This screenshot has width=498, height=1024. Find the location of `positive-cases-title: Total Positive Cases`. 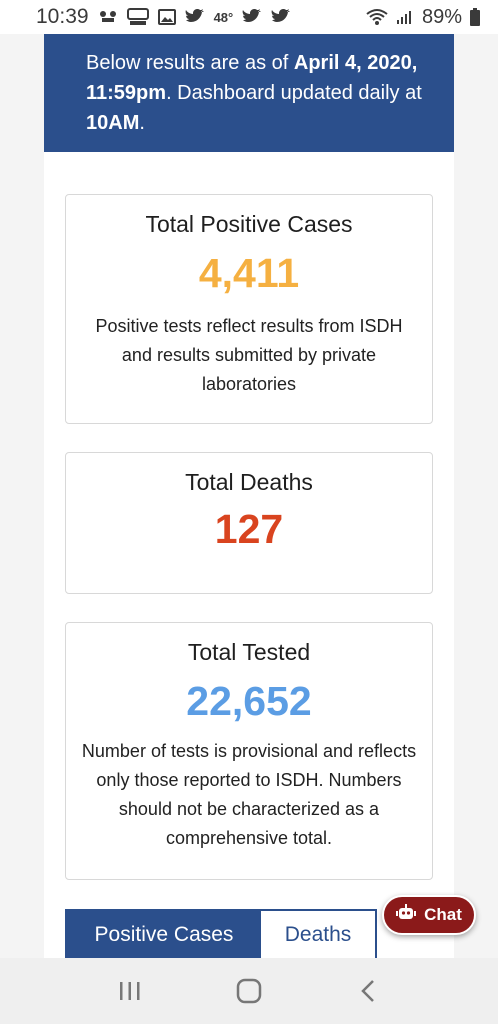

positive-cases-title: Total Positive Cases is located at coordinates (249, 224).